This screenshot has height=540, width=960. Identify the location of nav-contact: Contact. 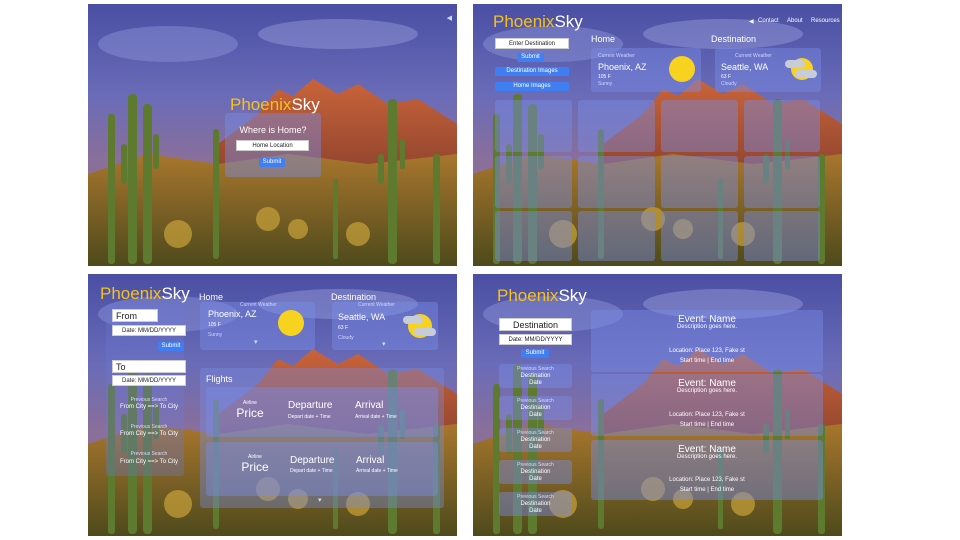
(768, 21).